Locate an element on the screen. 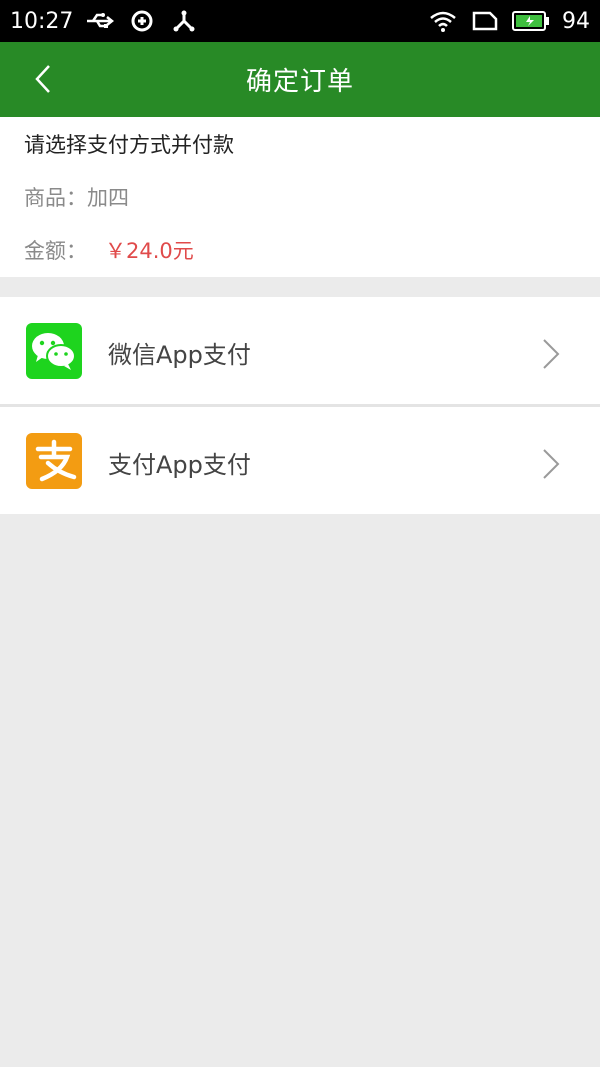  chevron-left-icon is located at coordinates (42, 79).